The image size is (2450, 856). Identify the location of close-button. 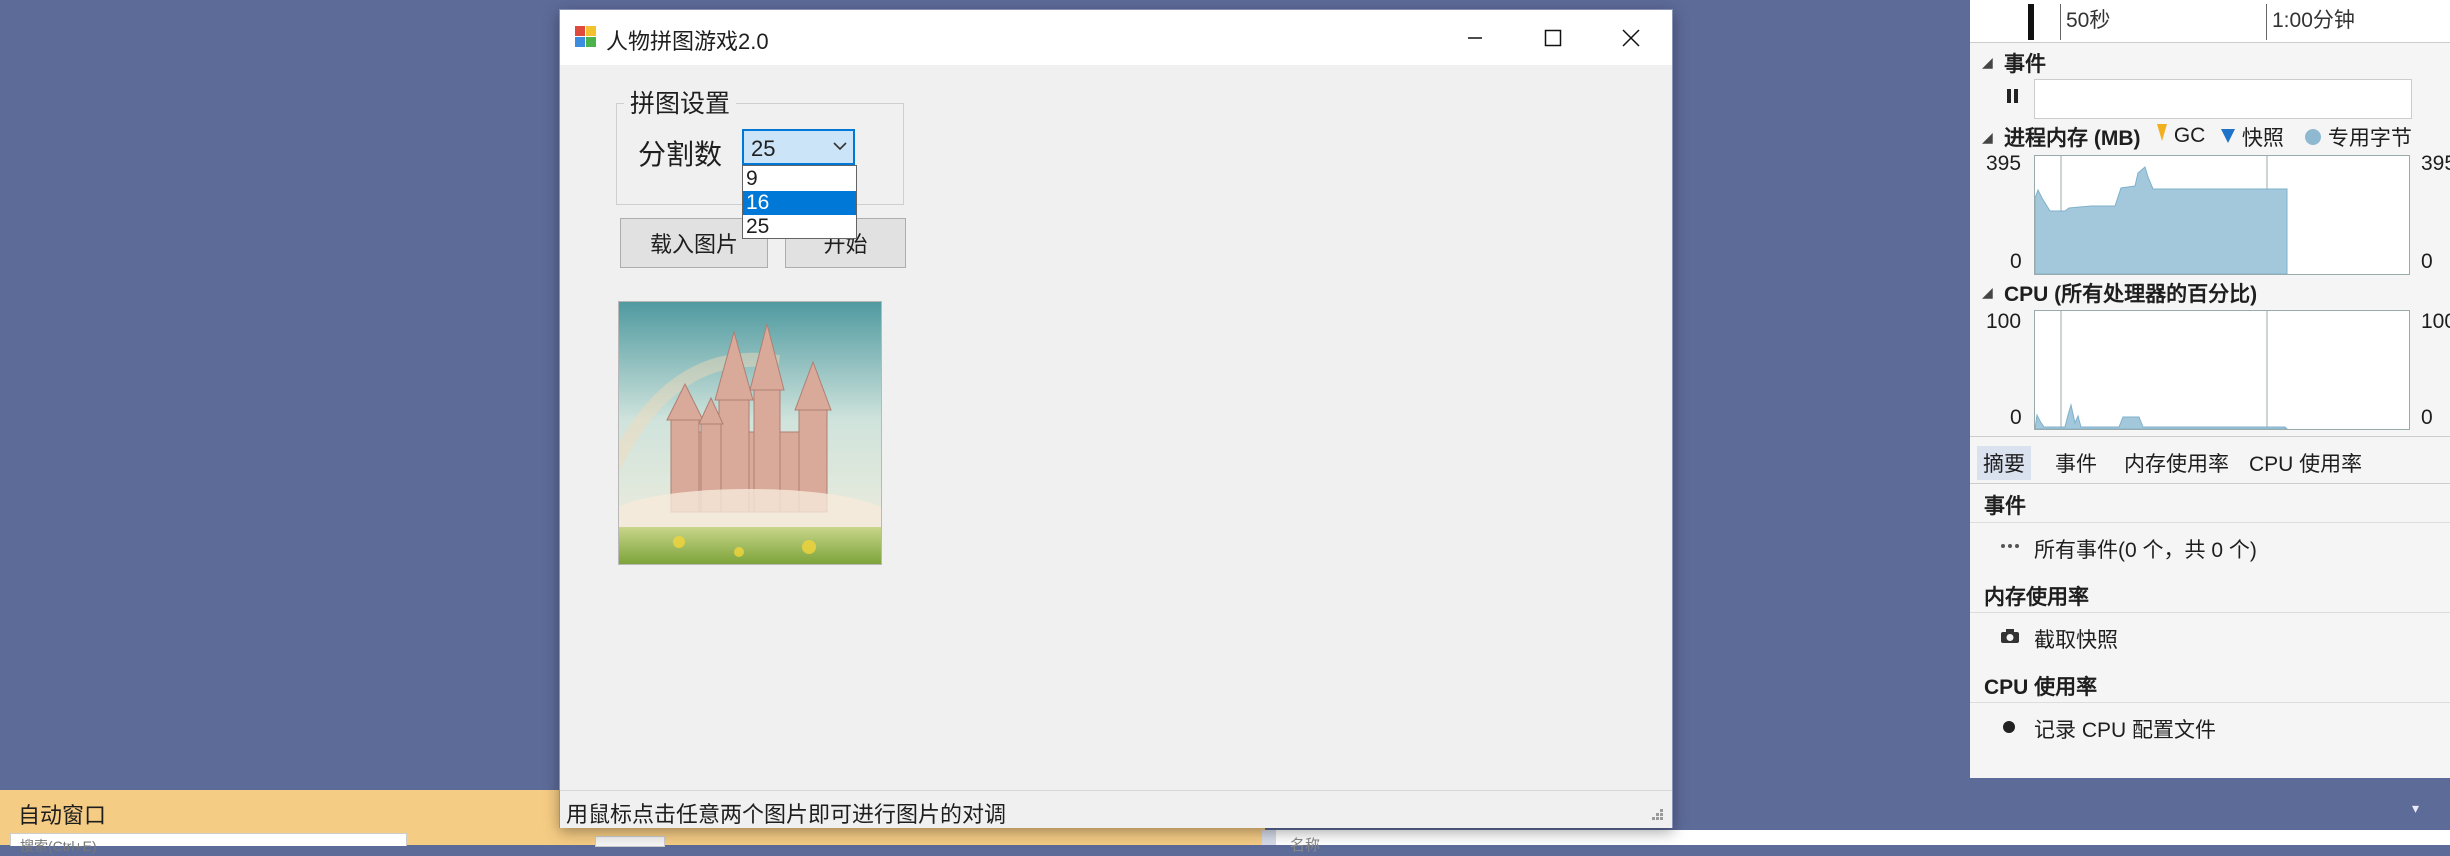
(1631, 37).